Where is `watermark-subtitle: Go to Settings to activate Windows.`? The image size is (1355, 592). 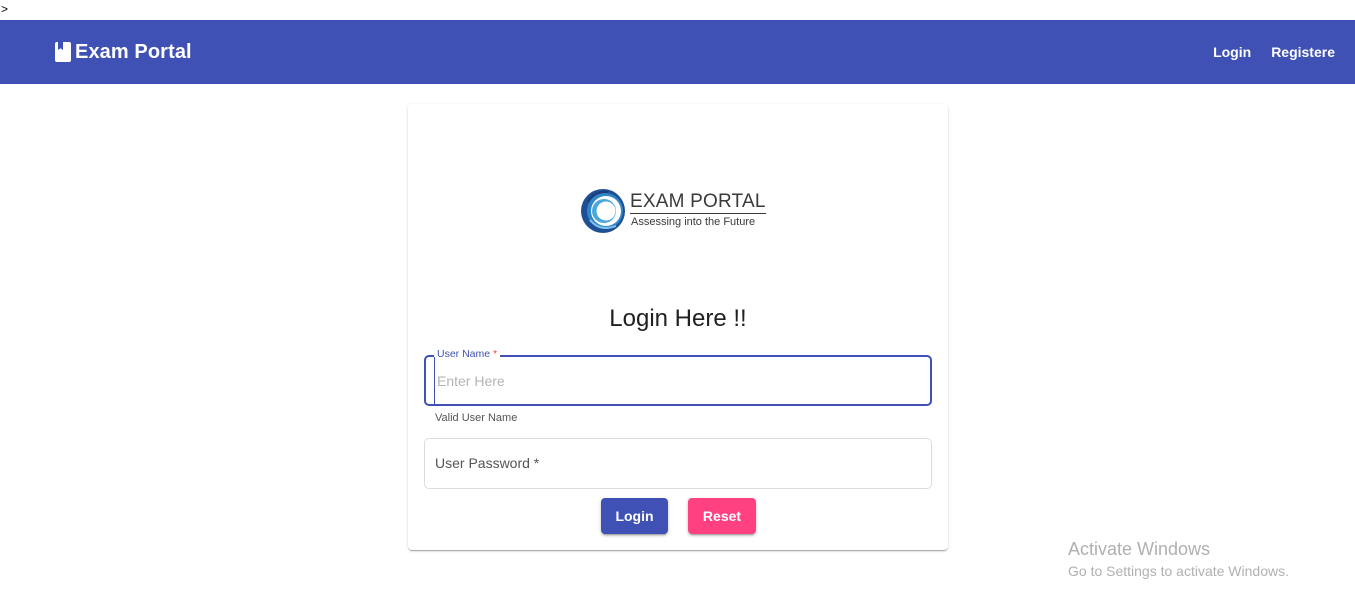 watermark-subtitle: Go to Settings to activate Windows. is located at coordinates (1178, 571).